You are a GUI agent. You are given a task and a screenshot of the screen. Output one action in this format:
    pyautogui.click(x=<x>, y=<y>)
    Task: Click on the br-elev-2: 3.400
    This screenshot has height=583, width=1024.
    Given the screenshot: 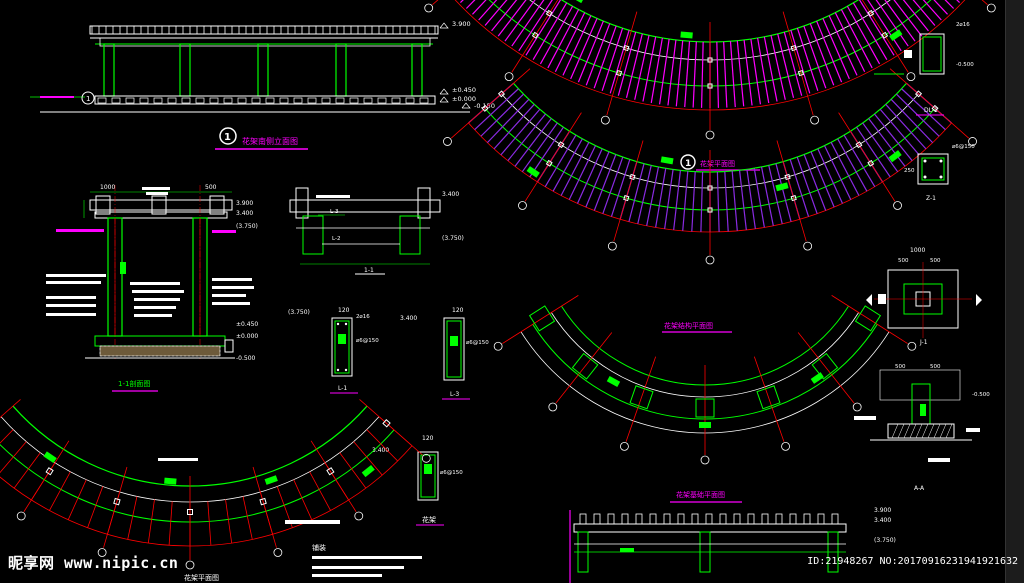 What is the action you would take?
    pyautogui.click(x=882, y=520)
    